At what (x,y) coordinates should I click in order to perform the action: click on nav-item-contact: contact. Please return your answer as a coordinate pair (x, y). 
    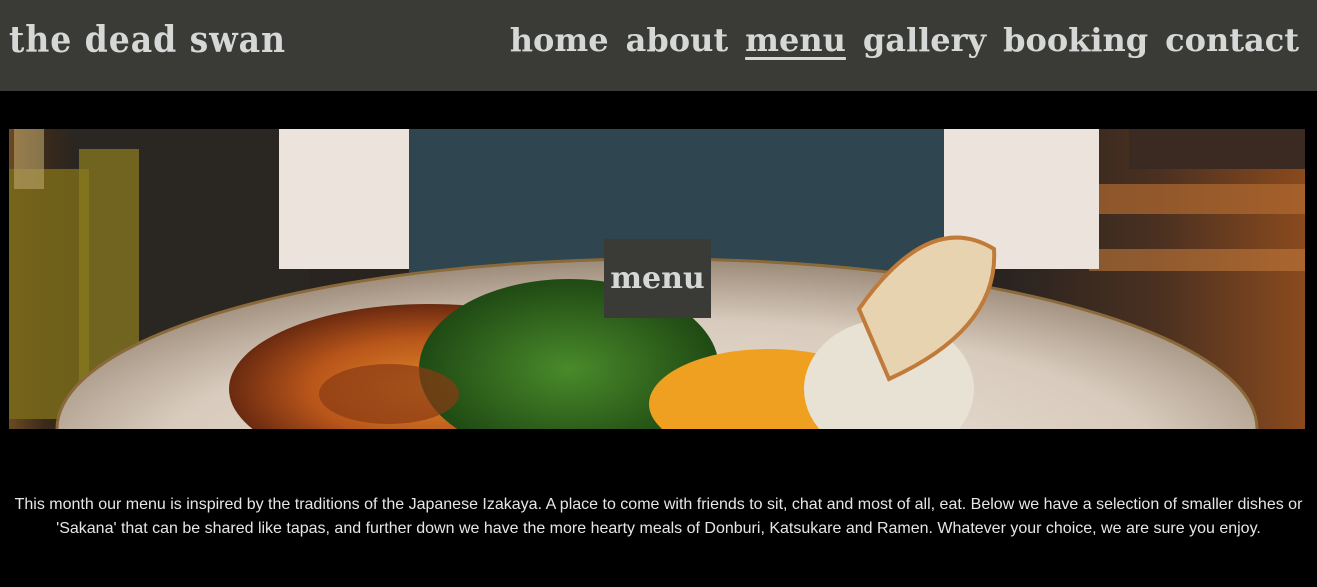
    Looking at the image, I should click on (1232, 40).